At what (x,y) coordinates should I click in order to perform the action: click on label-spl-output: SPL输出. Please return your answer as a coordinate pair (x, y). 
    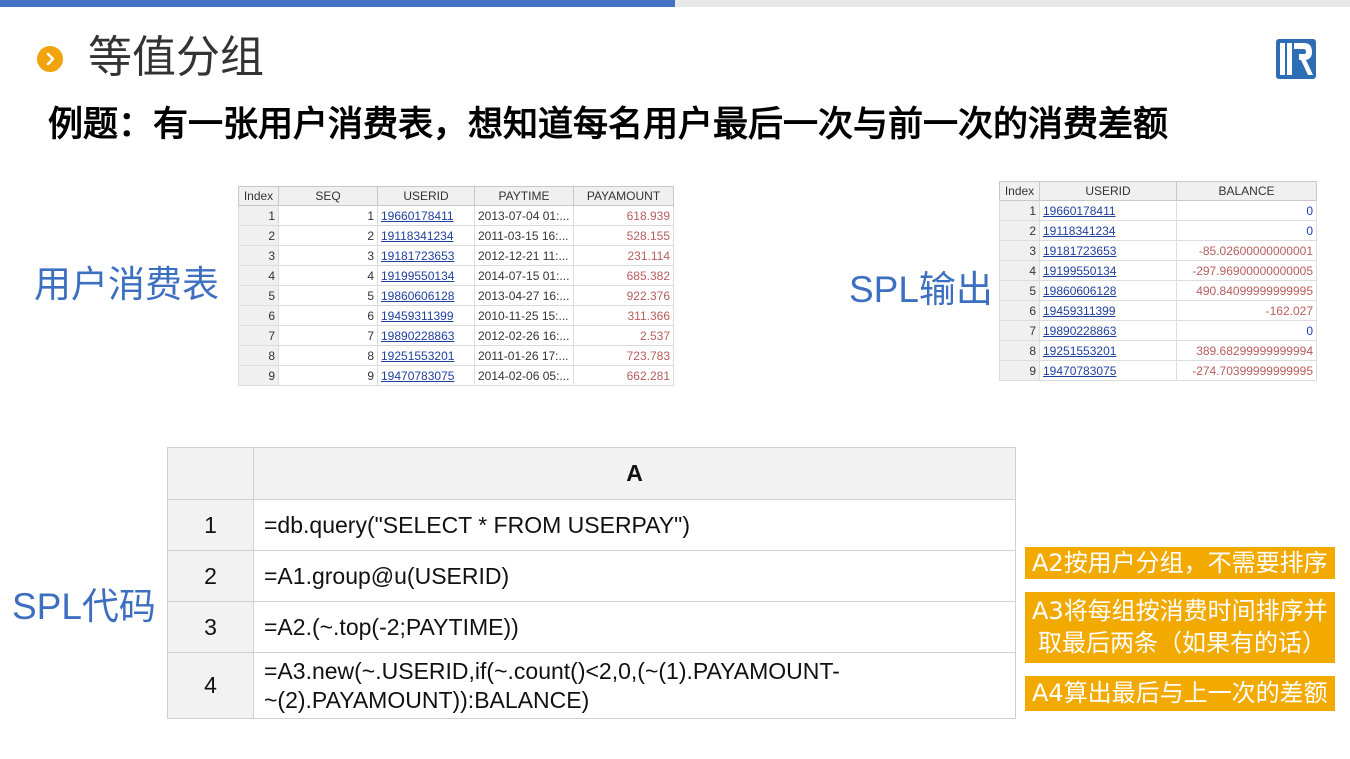
    Looking at the image, I should click on (921, 289).